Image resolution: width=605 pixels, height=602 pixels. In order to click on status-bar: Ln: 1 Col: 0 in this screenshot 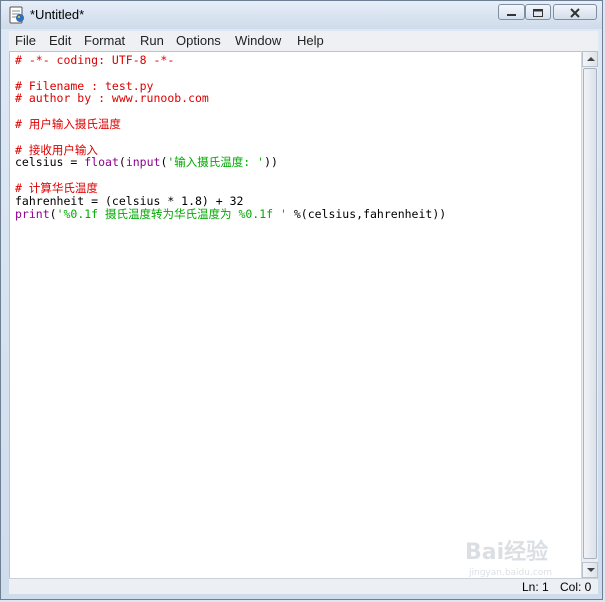, I will do `click(303, 586)`.